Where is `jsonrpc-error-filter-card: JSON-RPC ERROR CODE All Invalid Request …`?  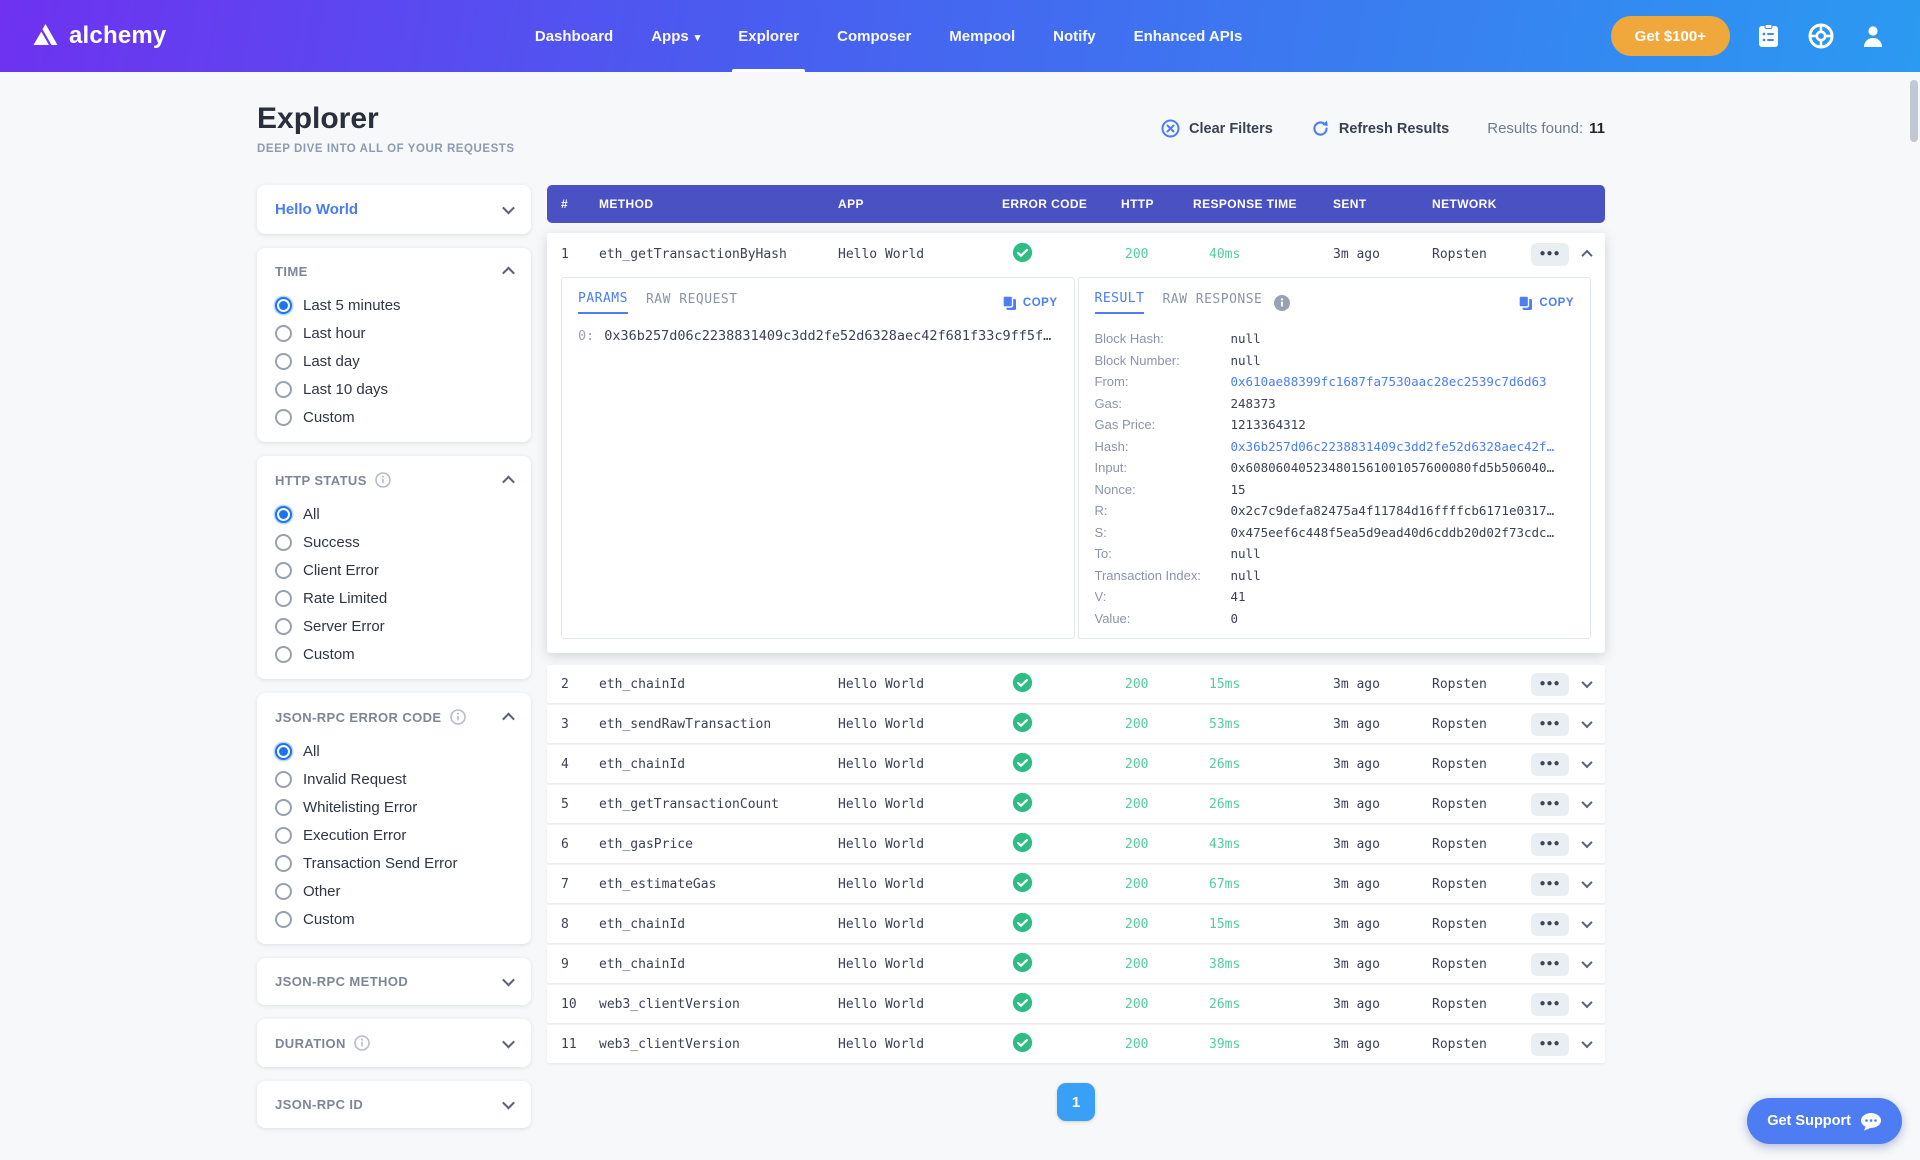 jsonrpc-error-filter-card: JSON-RPC ERROR CODE All Invalid Request … is located at coordinates (394, 818).